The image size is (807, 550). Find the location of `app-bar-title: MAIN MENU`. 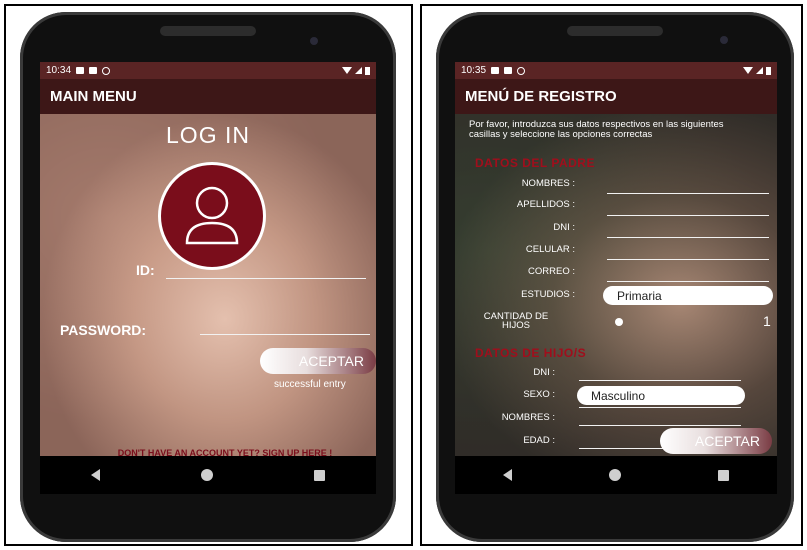

app-bar-title: MAIN MENU is located at coordinates (93, 96).